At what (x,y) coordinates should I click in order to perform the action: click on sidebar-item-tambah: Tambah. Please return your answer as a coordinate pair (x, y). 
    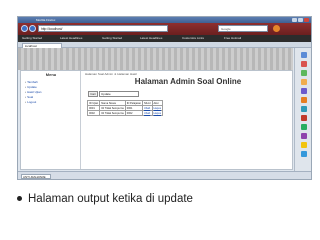
    Looking at the image, I should click on (31, 82).